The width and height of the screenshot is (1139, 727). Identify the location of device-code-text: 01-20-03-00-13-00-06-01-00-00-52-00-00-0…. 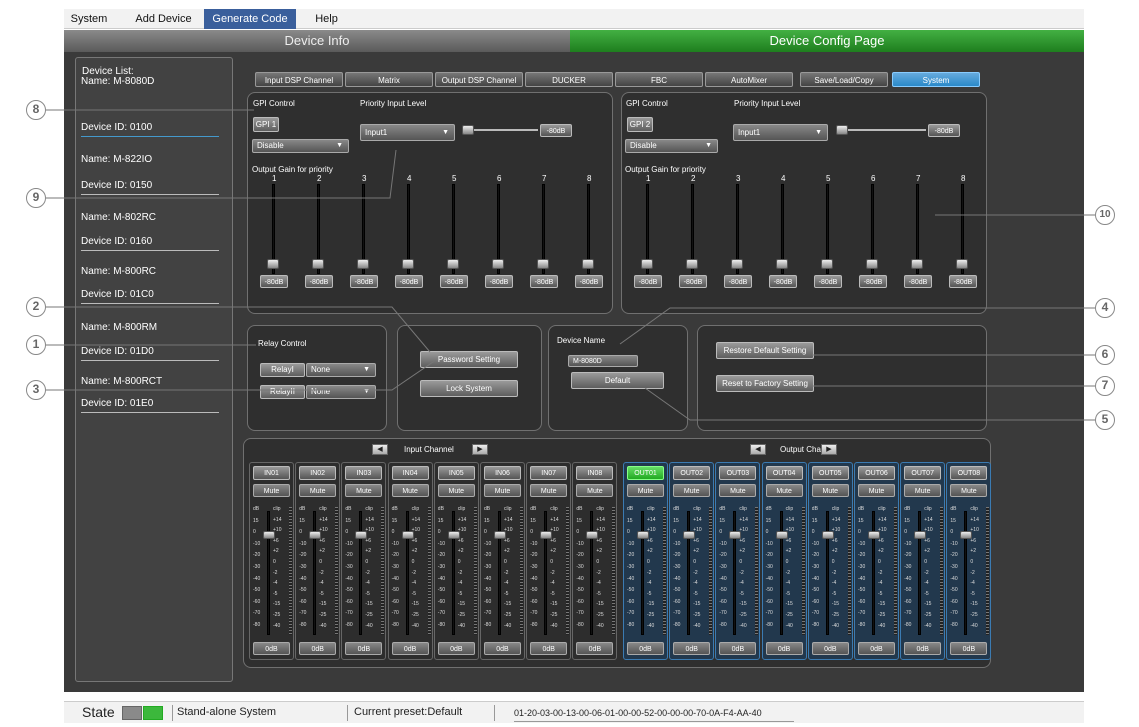
(638, 713).